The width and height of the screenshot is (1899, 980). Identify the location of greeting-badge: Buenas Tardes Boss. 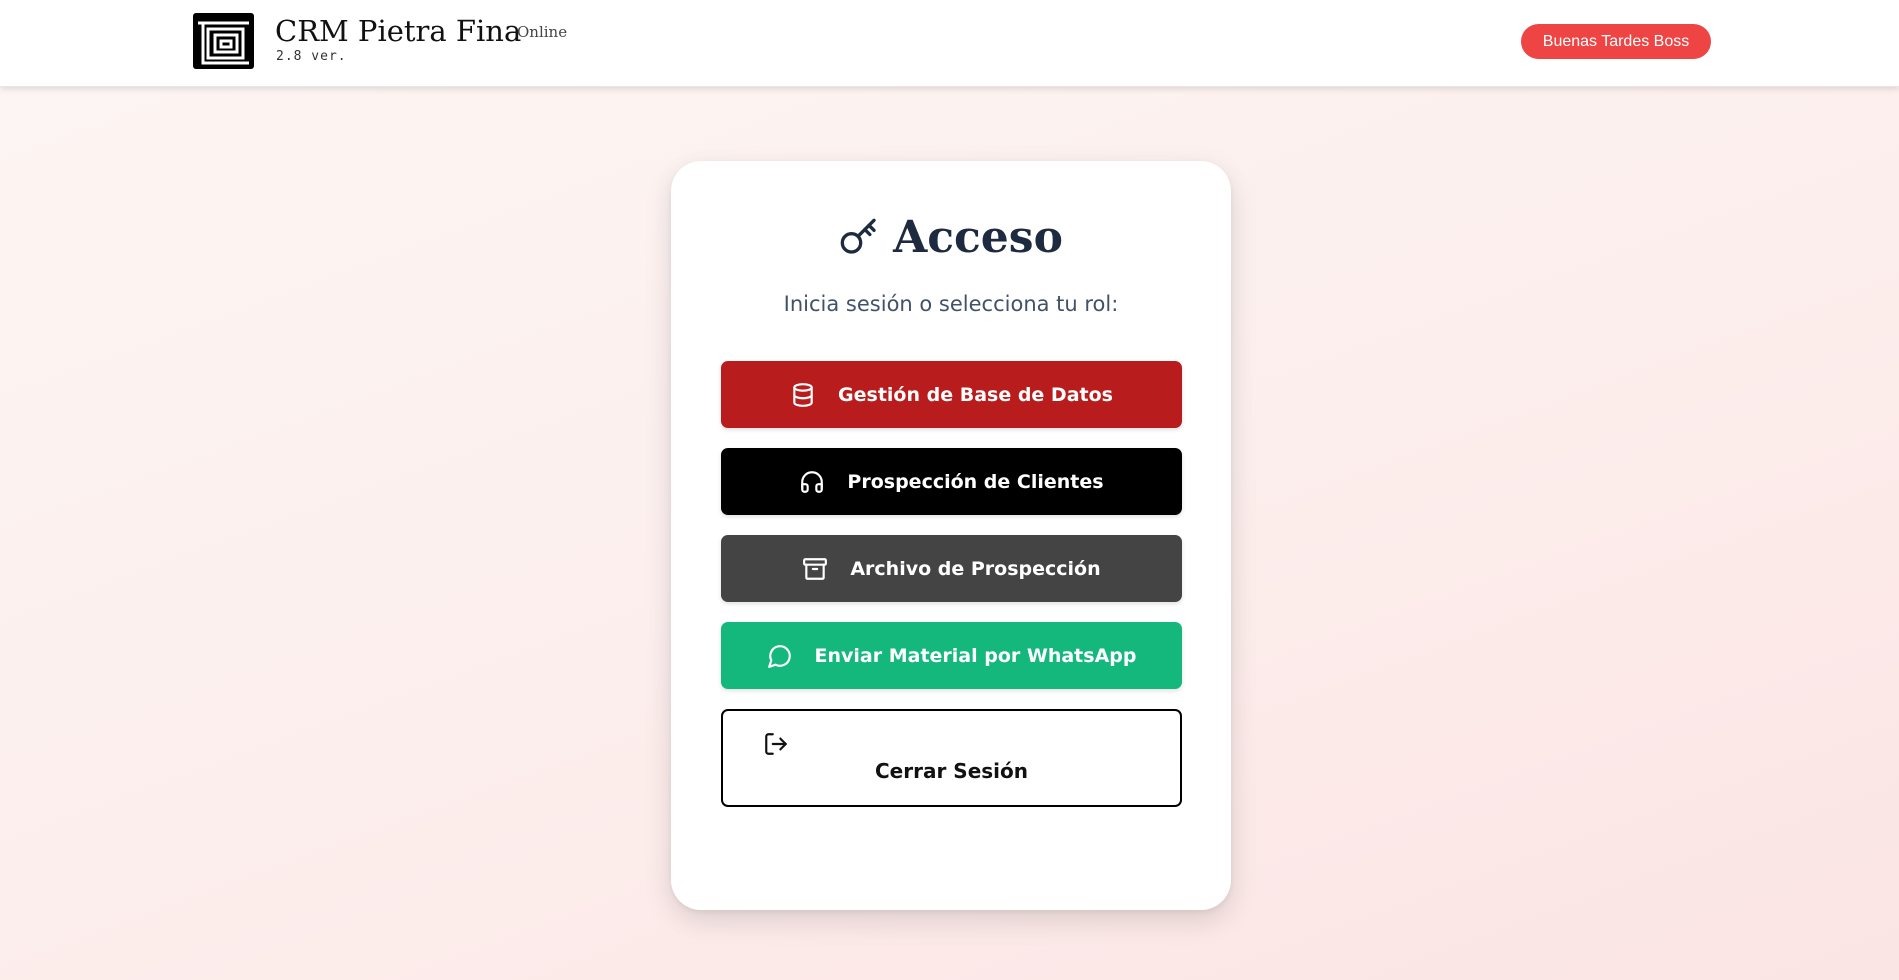
(1616, 41).